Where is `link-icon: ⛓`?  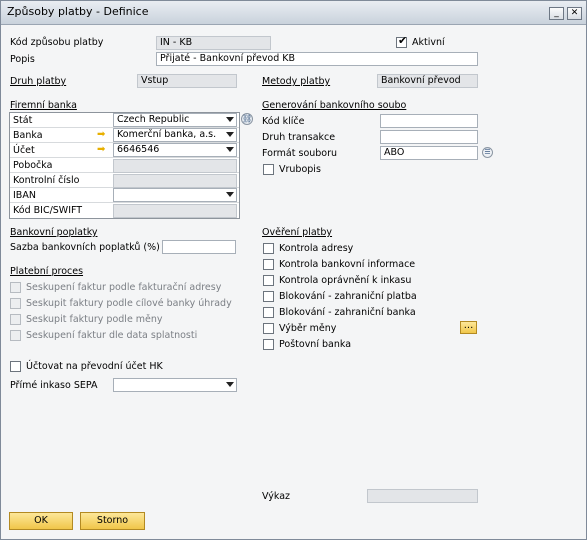
link-icon: ⛓ is located at coordinates (247, 119).